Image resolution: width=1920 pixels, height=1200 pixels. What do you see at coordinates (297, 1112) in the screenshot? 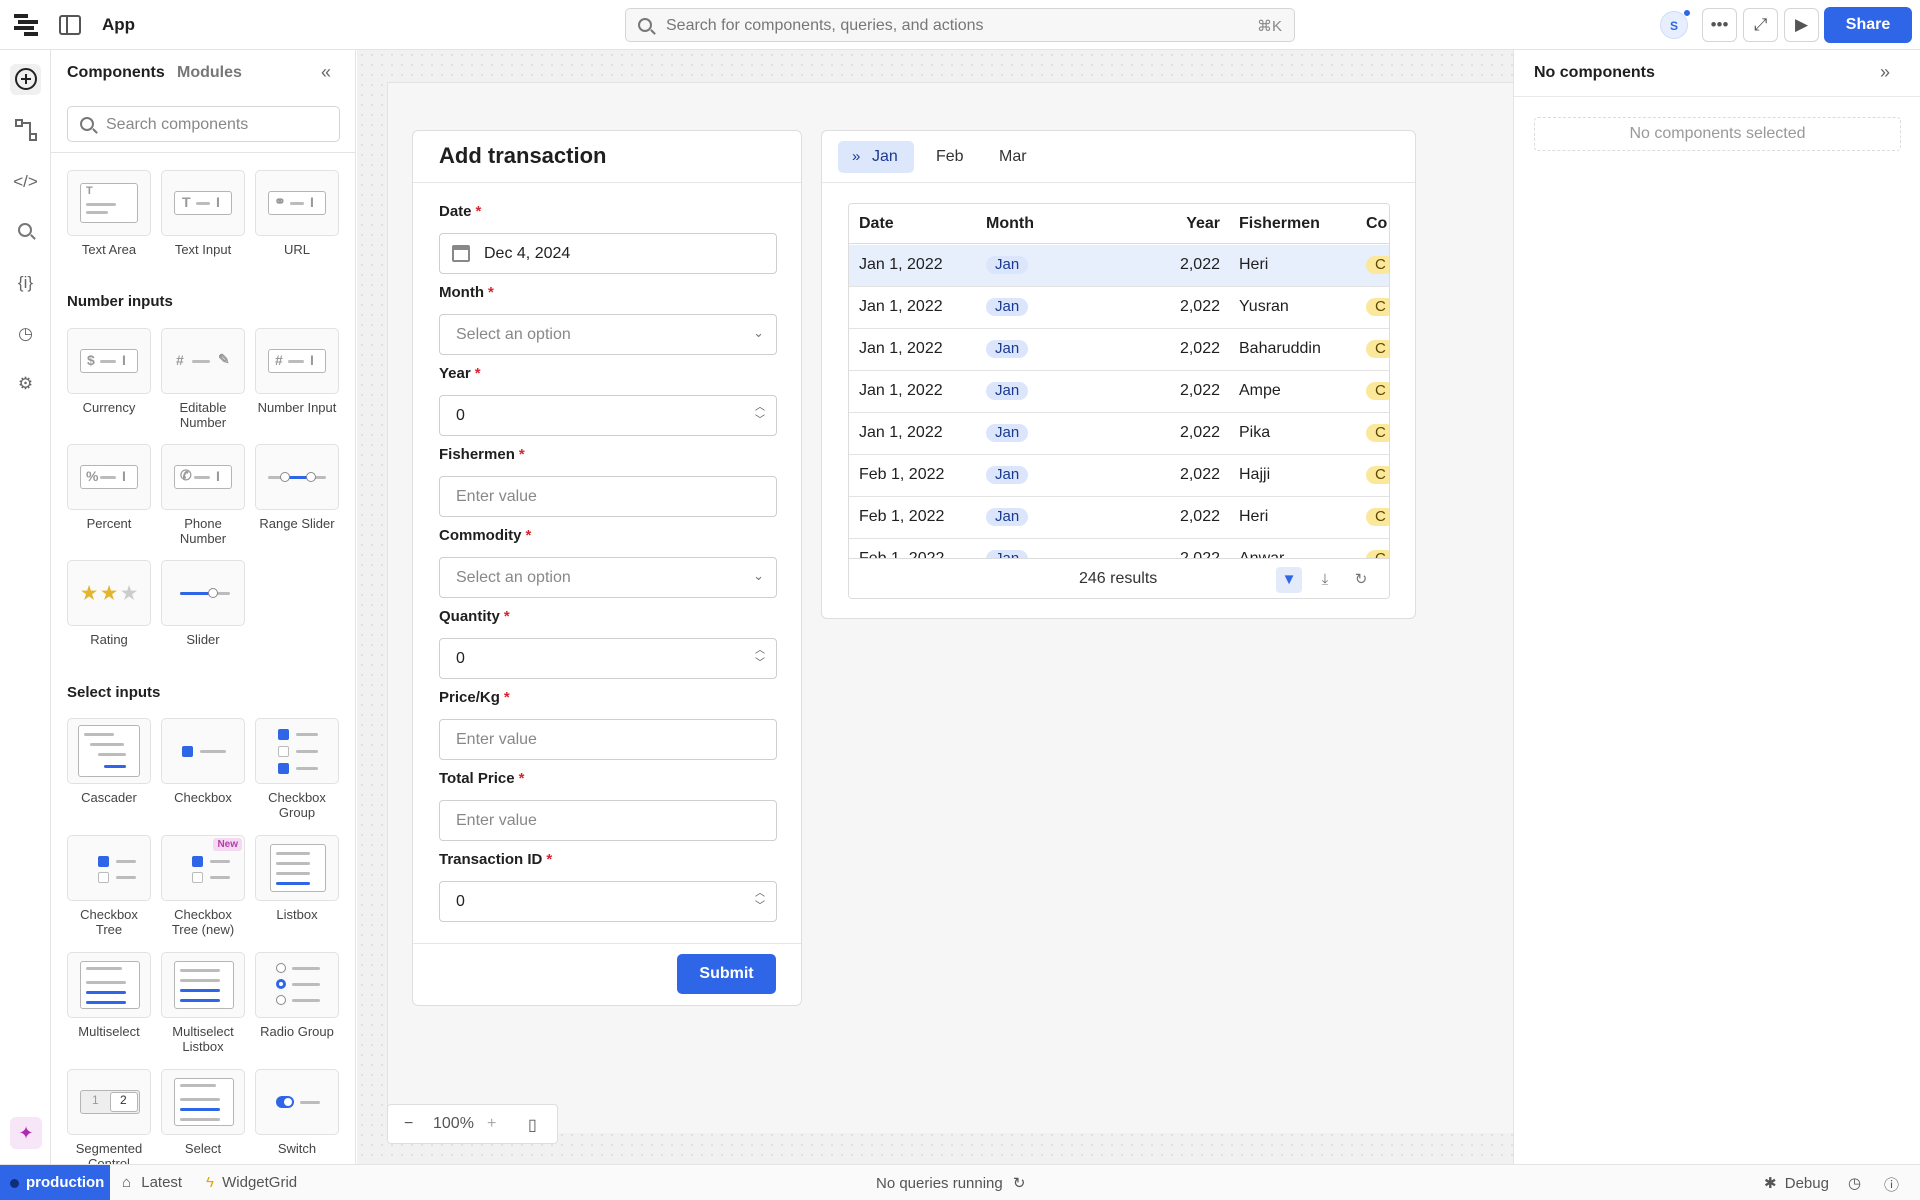
I see `component-tile-switch: Switch` at bounding box center [297, 1112].